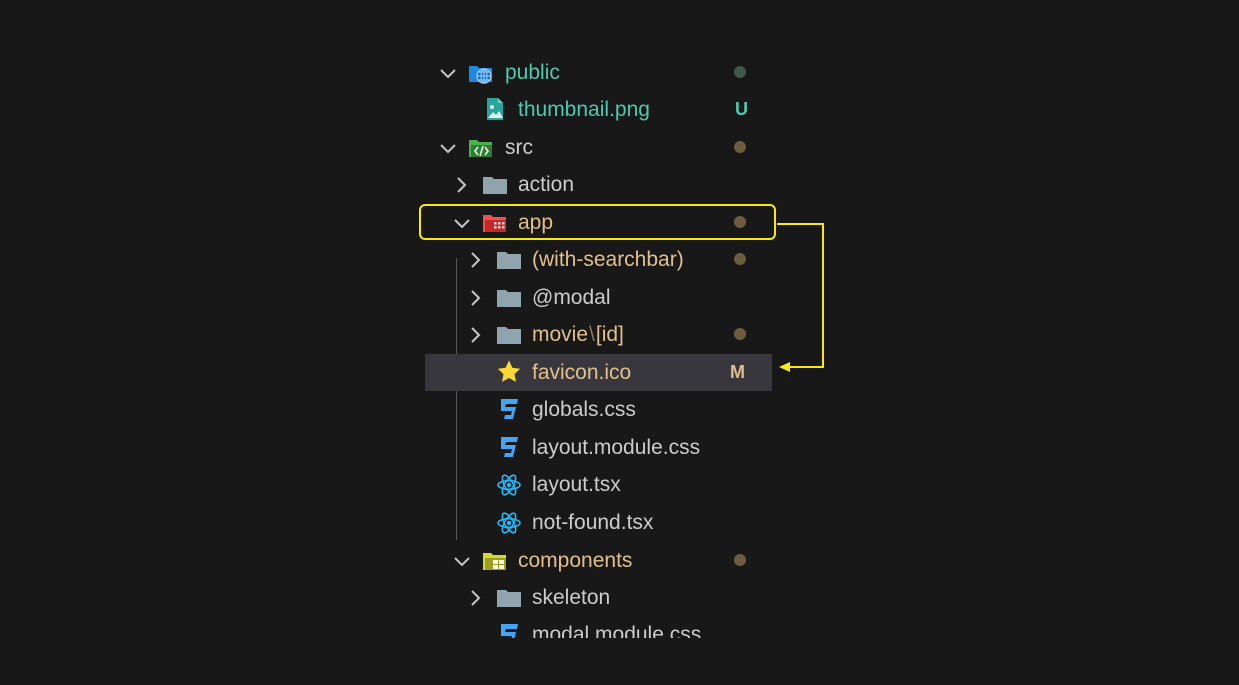 This screenshot has width=1239, height=685. I want to click on tree-item-thumbnail-png: thumbnail.png U, so click(598, 109).